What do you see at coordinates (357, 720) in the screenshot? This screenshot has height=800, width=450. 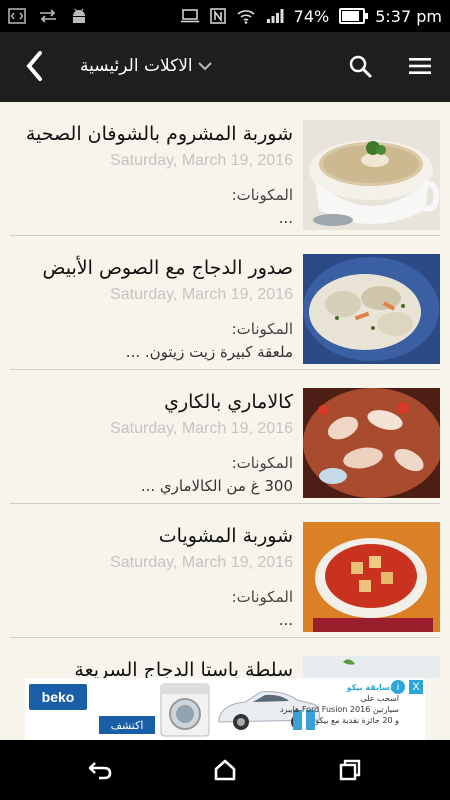 I see `ad-text-line: و 20 جائزة نقدية مع بيكو` at bounding box center [357, 720].